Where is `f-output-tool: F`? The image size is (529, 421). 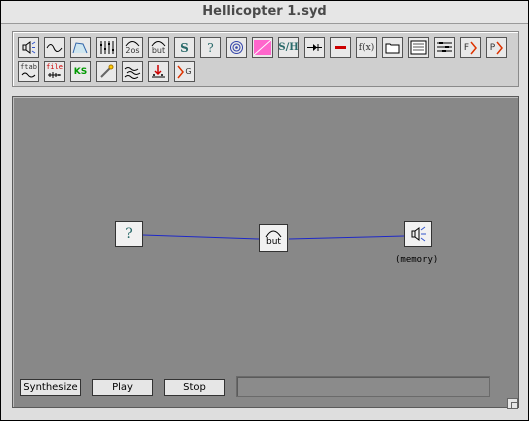 f-output-tool: F is located at coordinates (470, 47).